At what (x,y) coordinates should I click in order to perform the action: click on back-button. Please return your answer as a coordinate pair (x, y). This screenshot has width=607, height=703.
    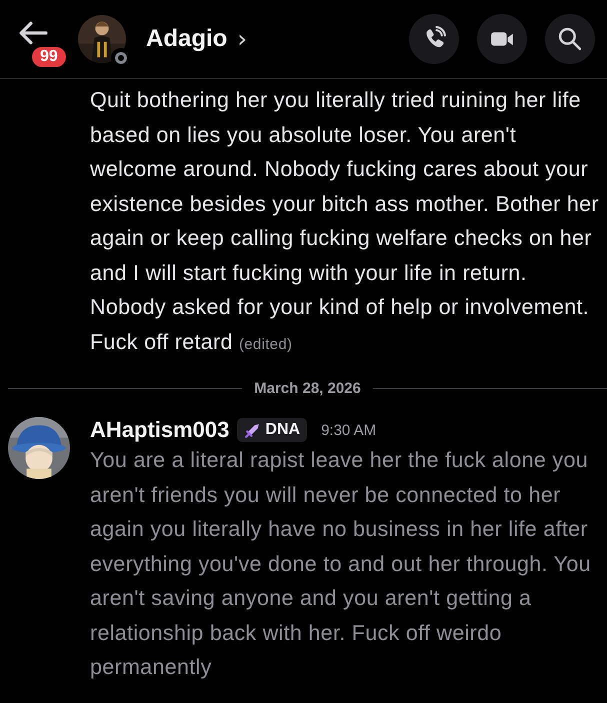
    Looking at the image, I should click on (34, 33).